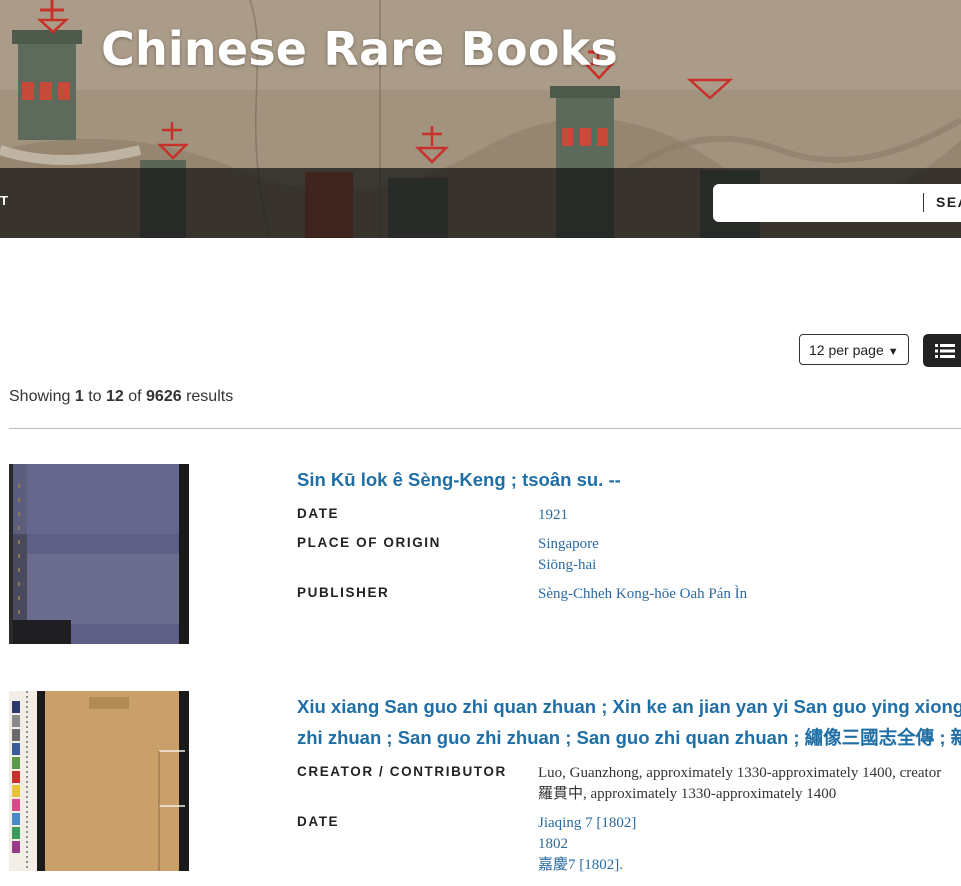 The width and height of the screenshot is (961, 886). Describe the element at coordinates (40, 396) in the screenshot. I see `results-count-prefix: Showing` at that location.